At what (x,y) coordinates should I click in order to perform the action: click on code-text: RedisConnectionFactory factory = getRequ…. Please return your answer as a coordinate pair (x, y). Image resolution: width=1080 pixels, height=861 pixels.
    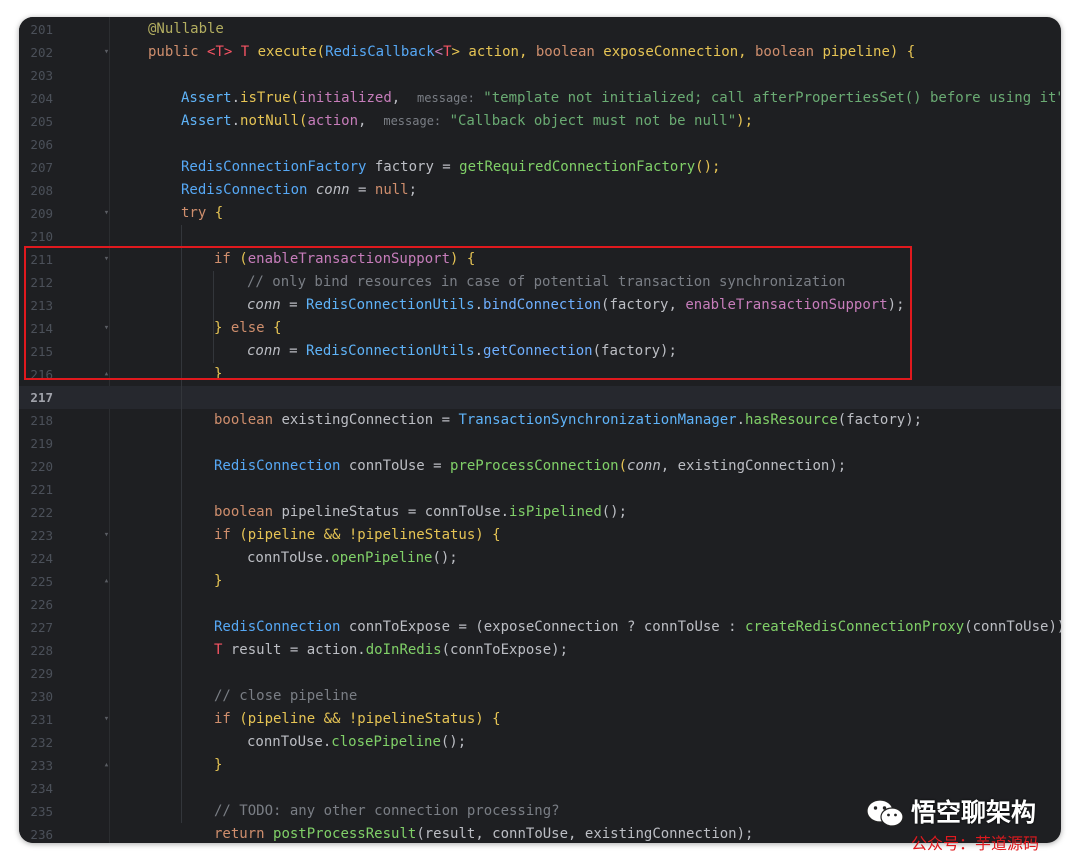
    Looking at the image, I should click on (450, 167).